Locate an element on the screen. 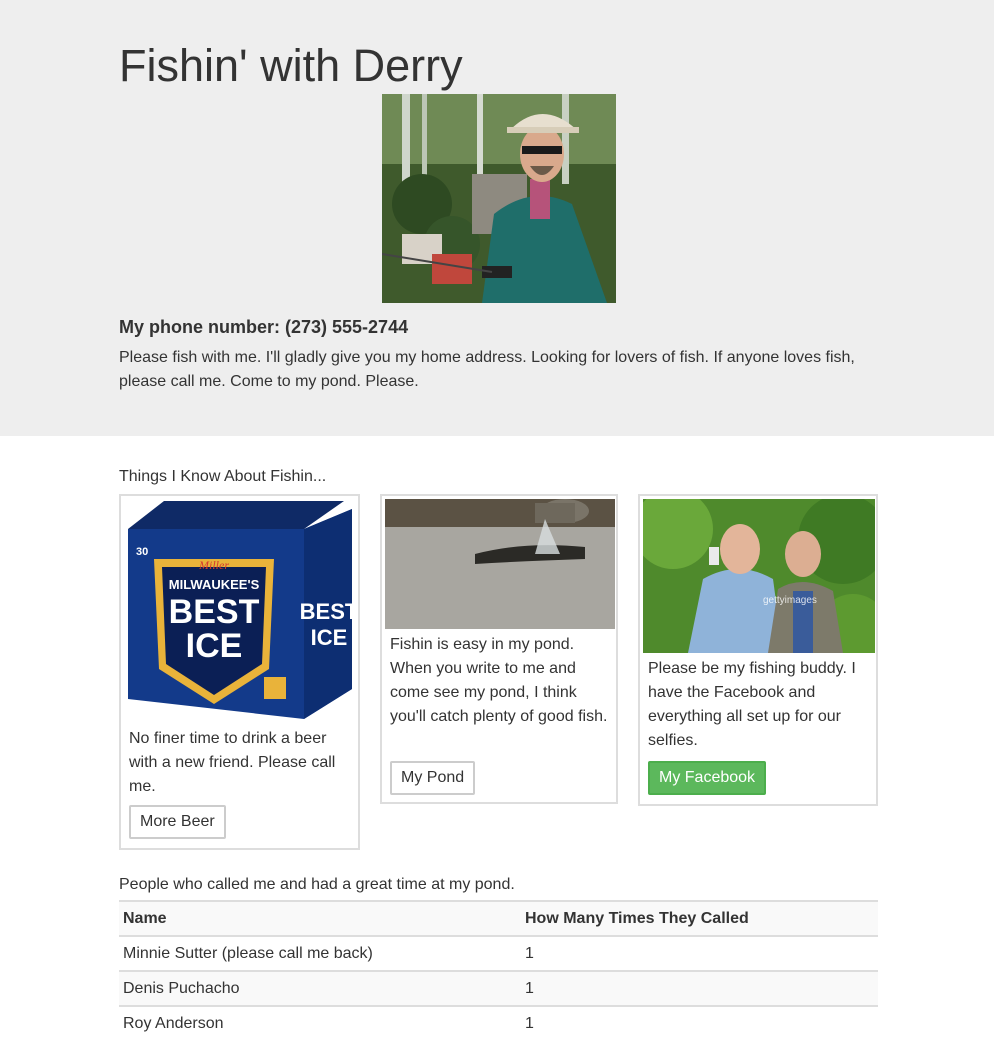  my-pond-button: My Pond is located at coordinates (433, 778).